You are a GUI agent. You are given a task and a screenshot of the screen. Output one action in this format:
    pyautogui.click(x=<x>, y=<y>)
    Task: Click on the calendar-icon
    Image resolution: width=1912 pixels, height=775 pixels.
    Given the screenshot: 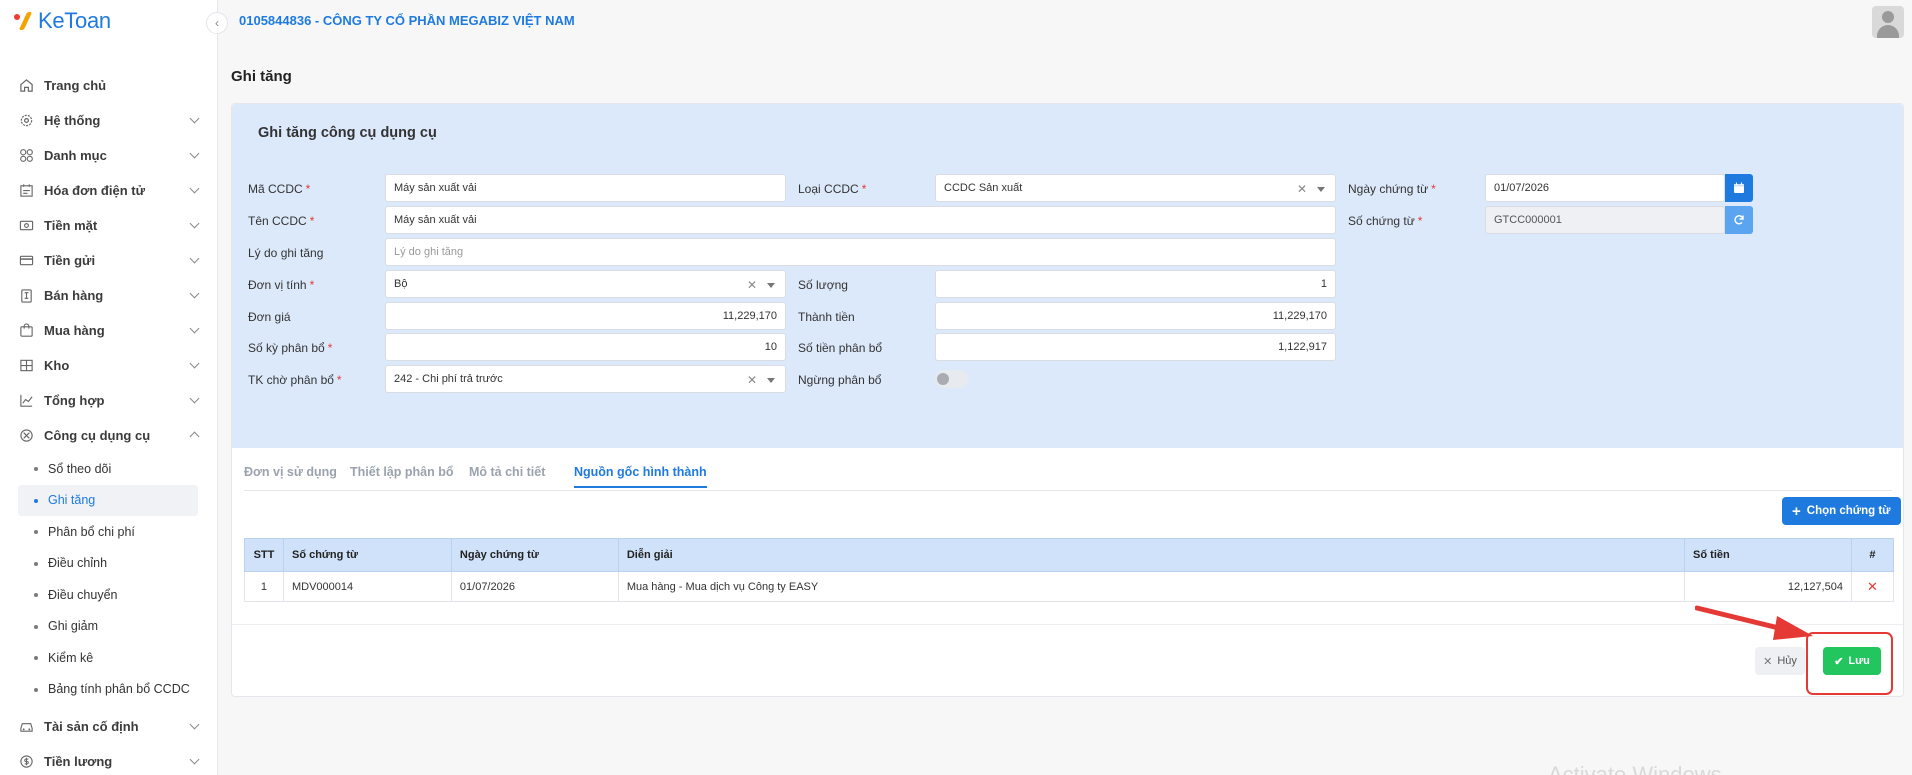 What is the action you would take?
    pyautogui.click(x=1739, y=187)
    